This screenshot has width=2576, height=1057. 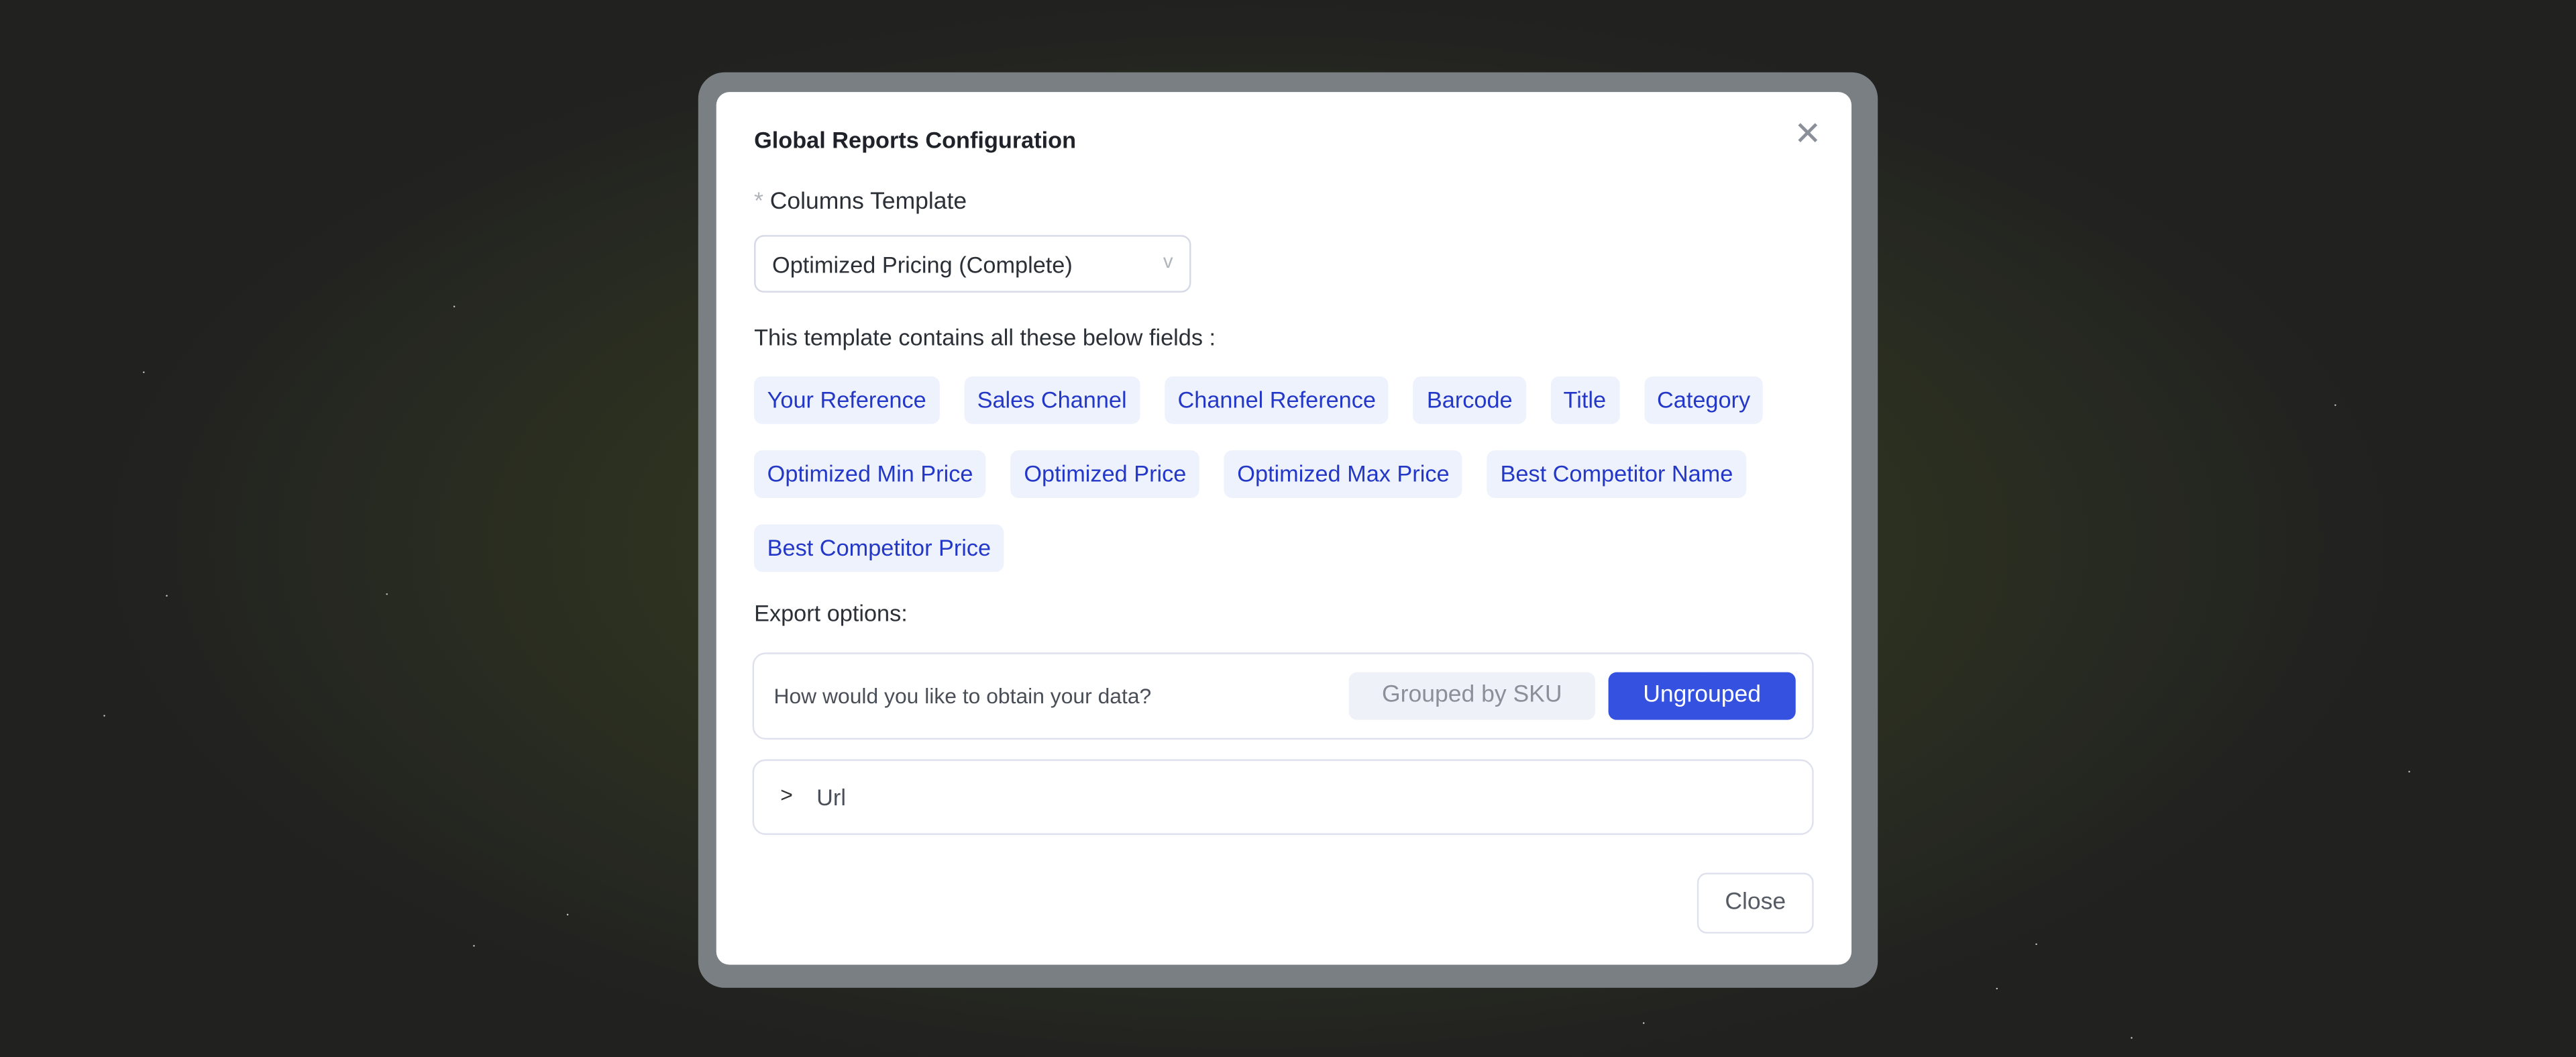 I want to click on url-label: Url, so click(x=831, y=797).